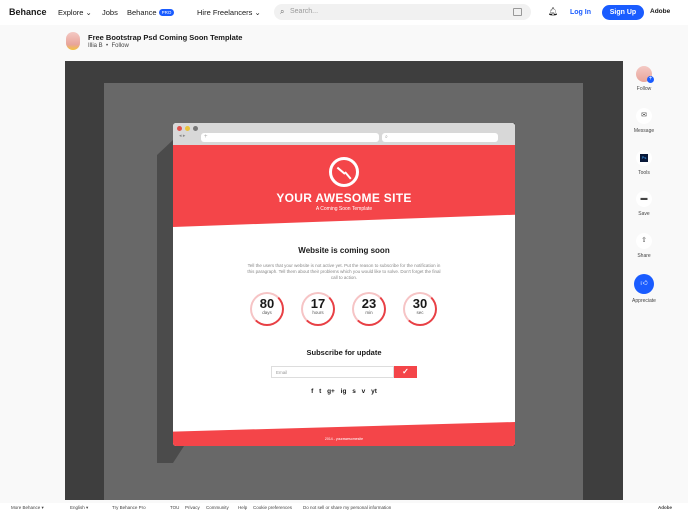 Image resolution: width=688 pixels, height=512 pixels. What do you see at coordinates (166, 12) in the screenshot?
I see `pro-badge: PRO` at bounding box center [166, 12].